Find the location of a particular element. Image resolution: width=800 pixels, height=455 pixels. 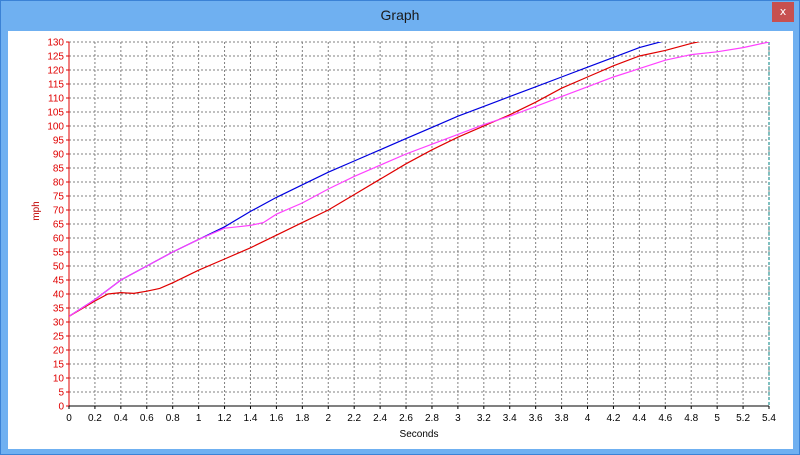

x-tick-label: 1 is located at coordinates (199, 418).